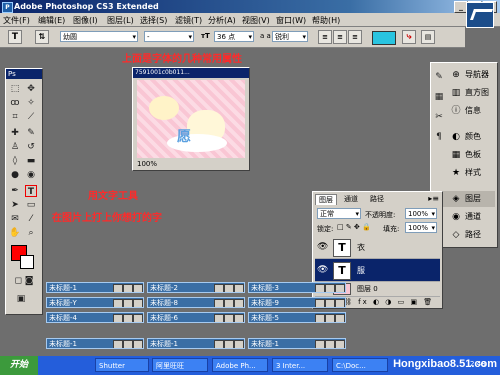 This screenshot has width=500, height=375. What do you see at coordinates (326, 199) in the screenshot?
I see `tab-layers: 图层` at bounding box center [326, 199].